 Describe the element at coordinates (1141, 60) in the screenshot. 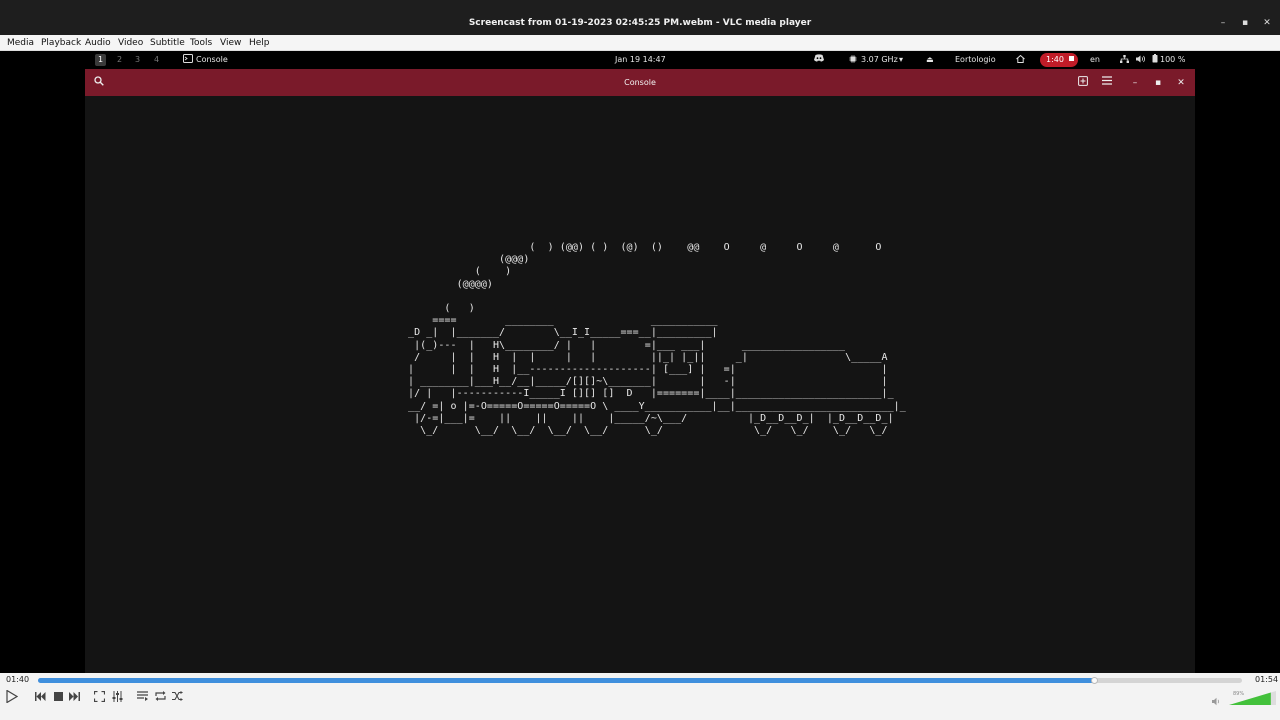

I see `speaker-icon` at that location.